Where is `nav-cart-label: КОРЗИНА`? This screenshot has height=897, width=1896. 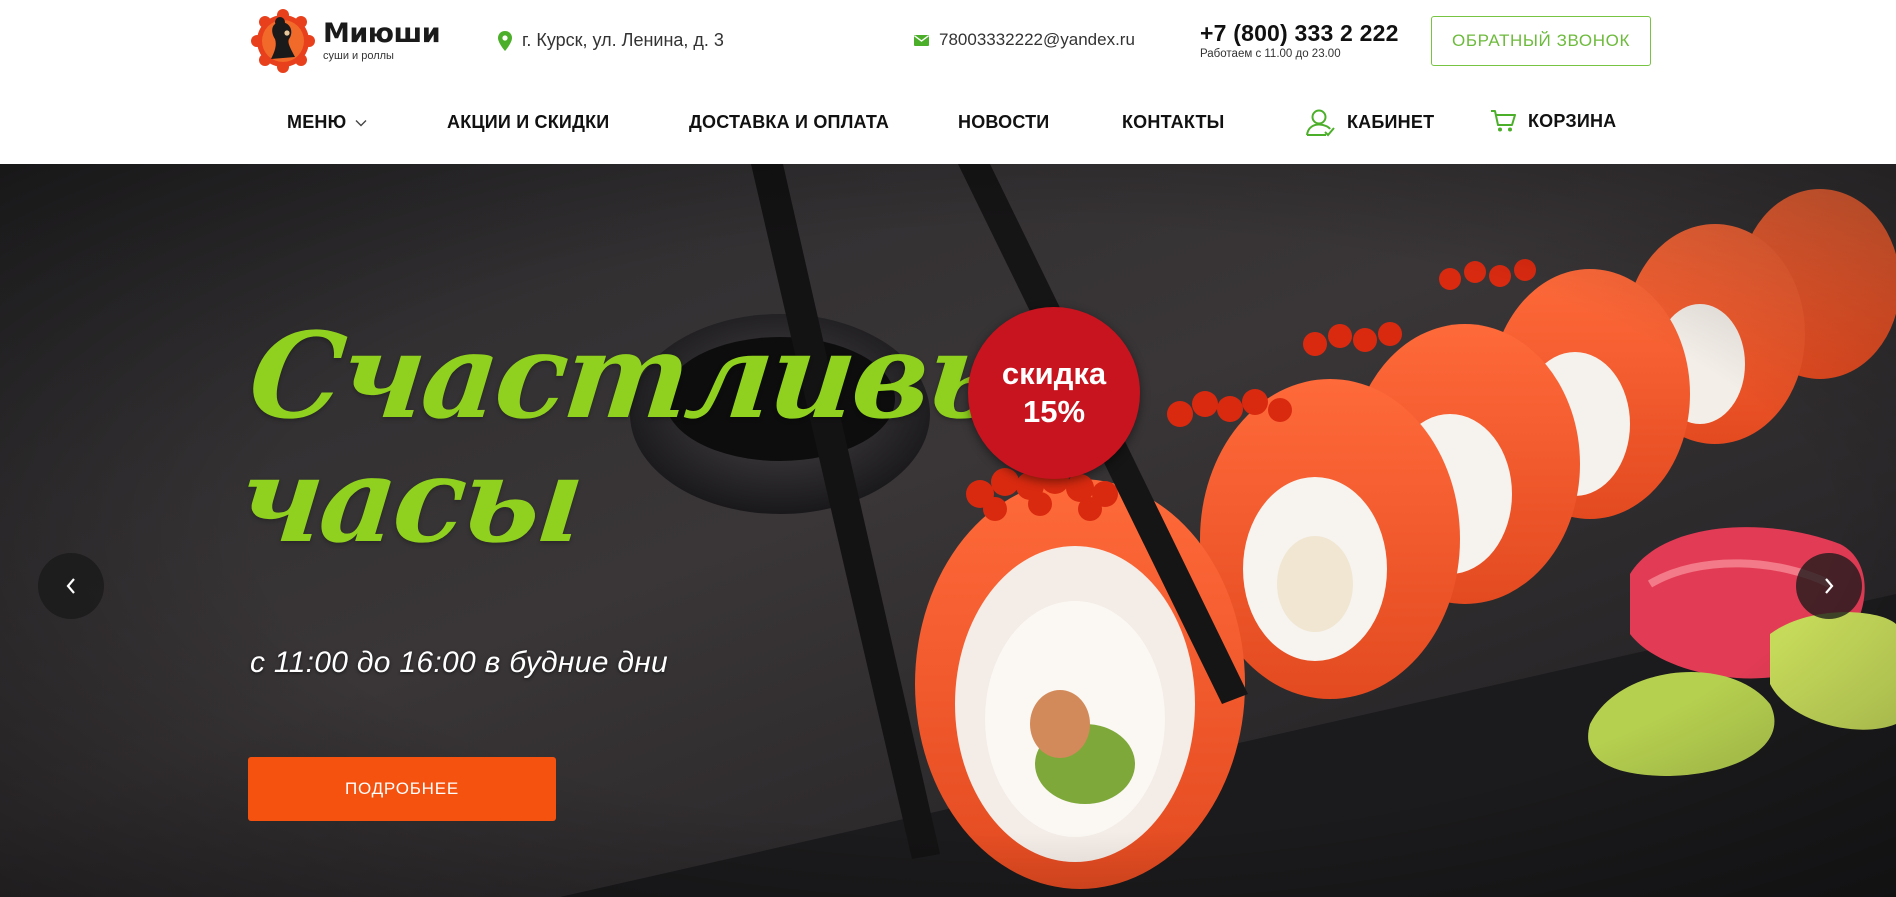
nav-cart-label: КОРЗИНА is located at coordinates (1572, 120).